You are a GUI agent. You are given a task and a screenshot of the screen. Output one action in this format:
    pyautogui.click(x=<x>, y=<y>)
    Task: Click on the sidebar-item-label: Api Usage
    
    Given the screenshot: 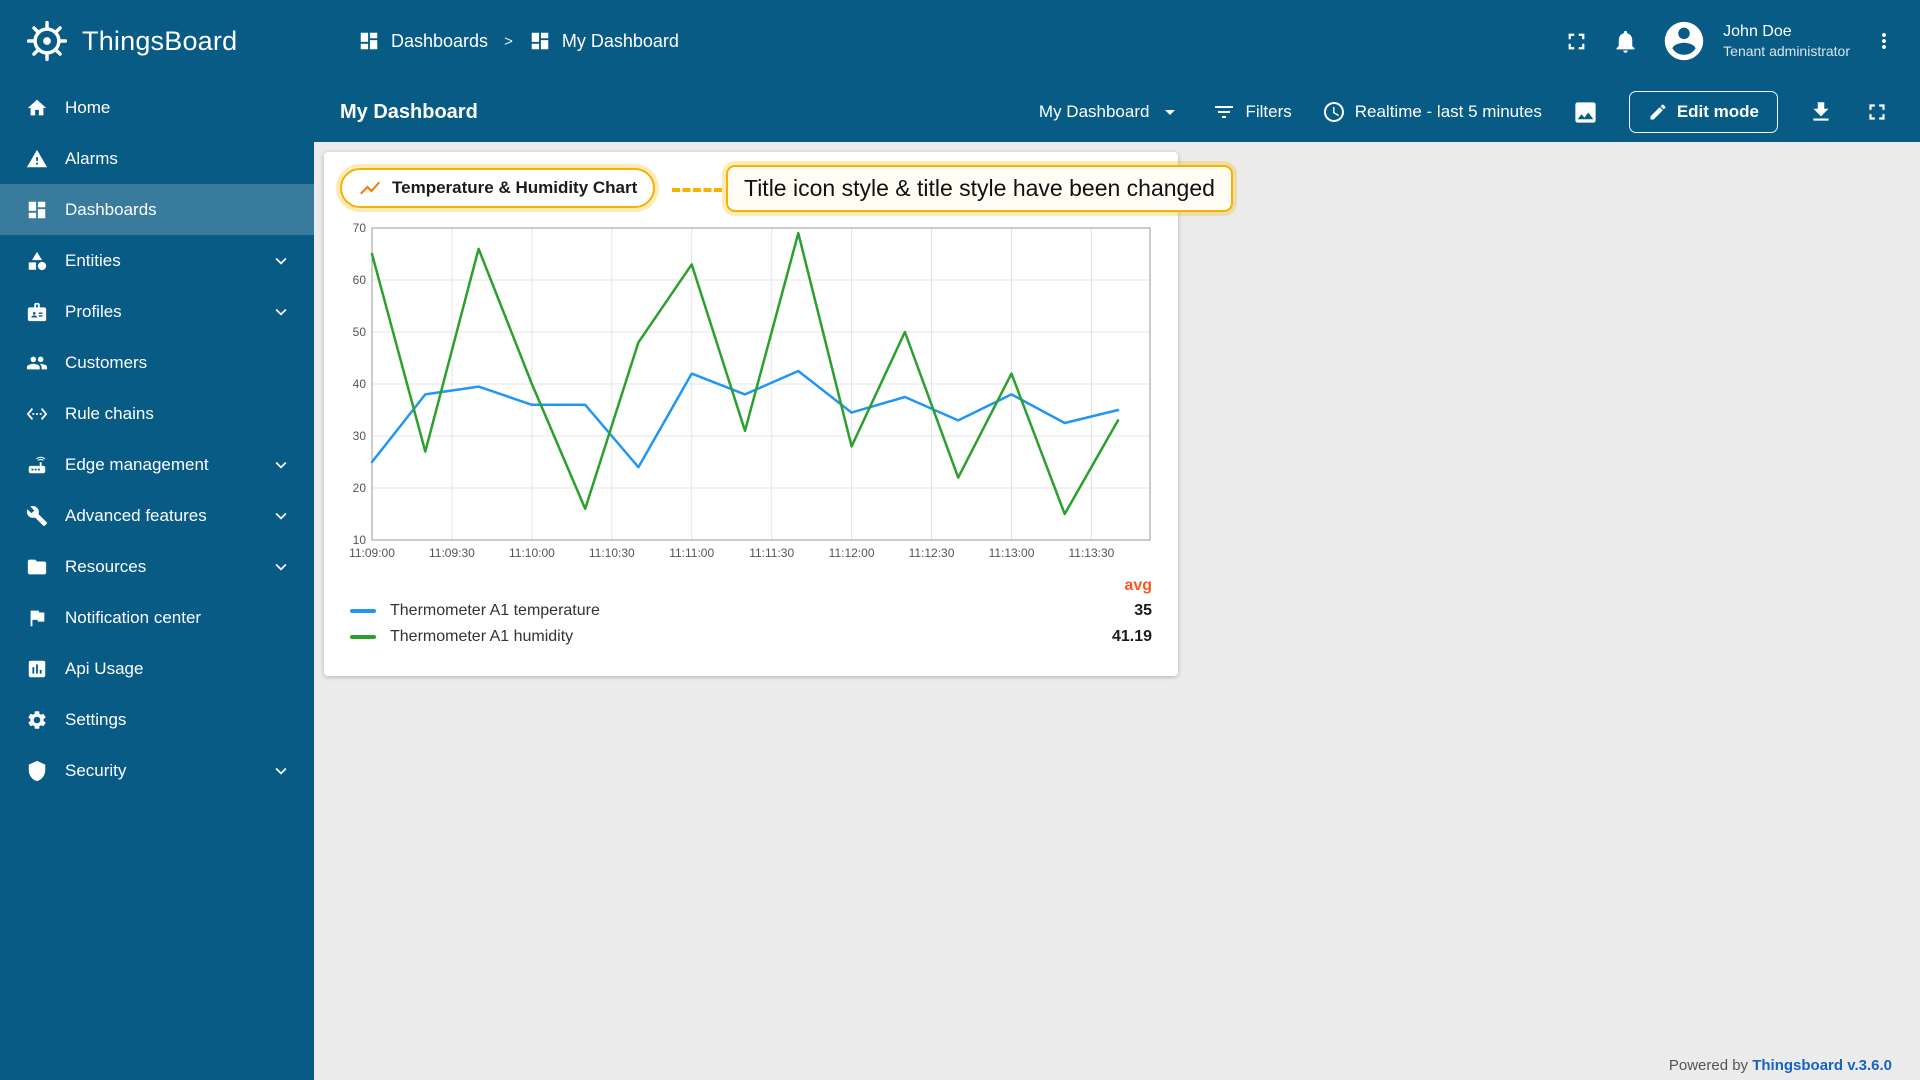 What is the action you would take?
    pyautogui.click(x=104, y=668)
    